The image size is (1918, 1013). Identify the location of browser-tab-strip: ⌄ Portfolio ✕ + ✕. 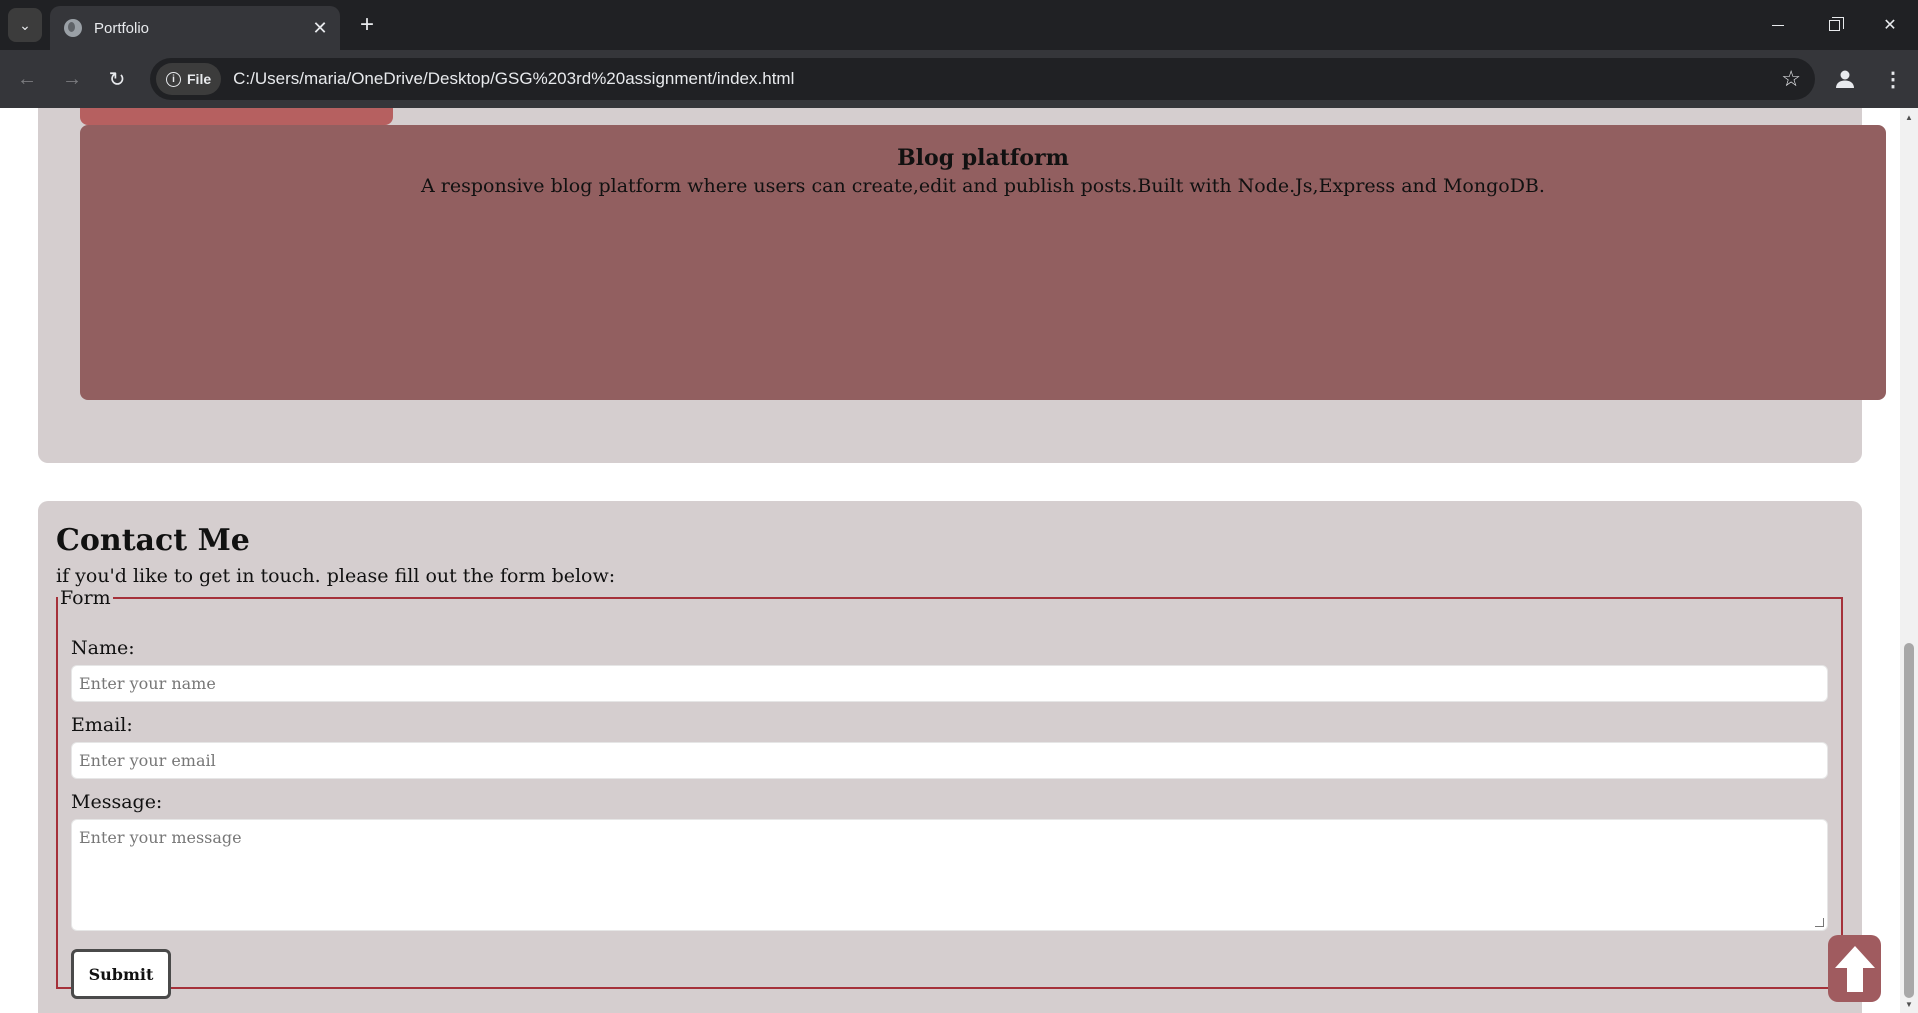
(959, 25).